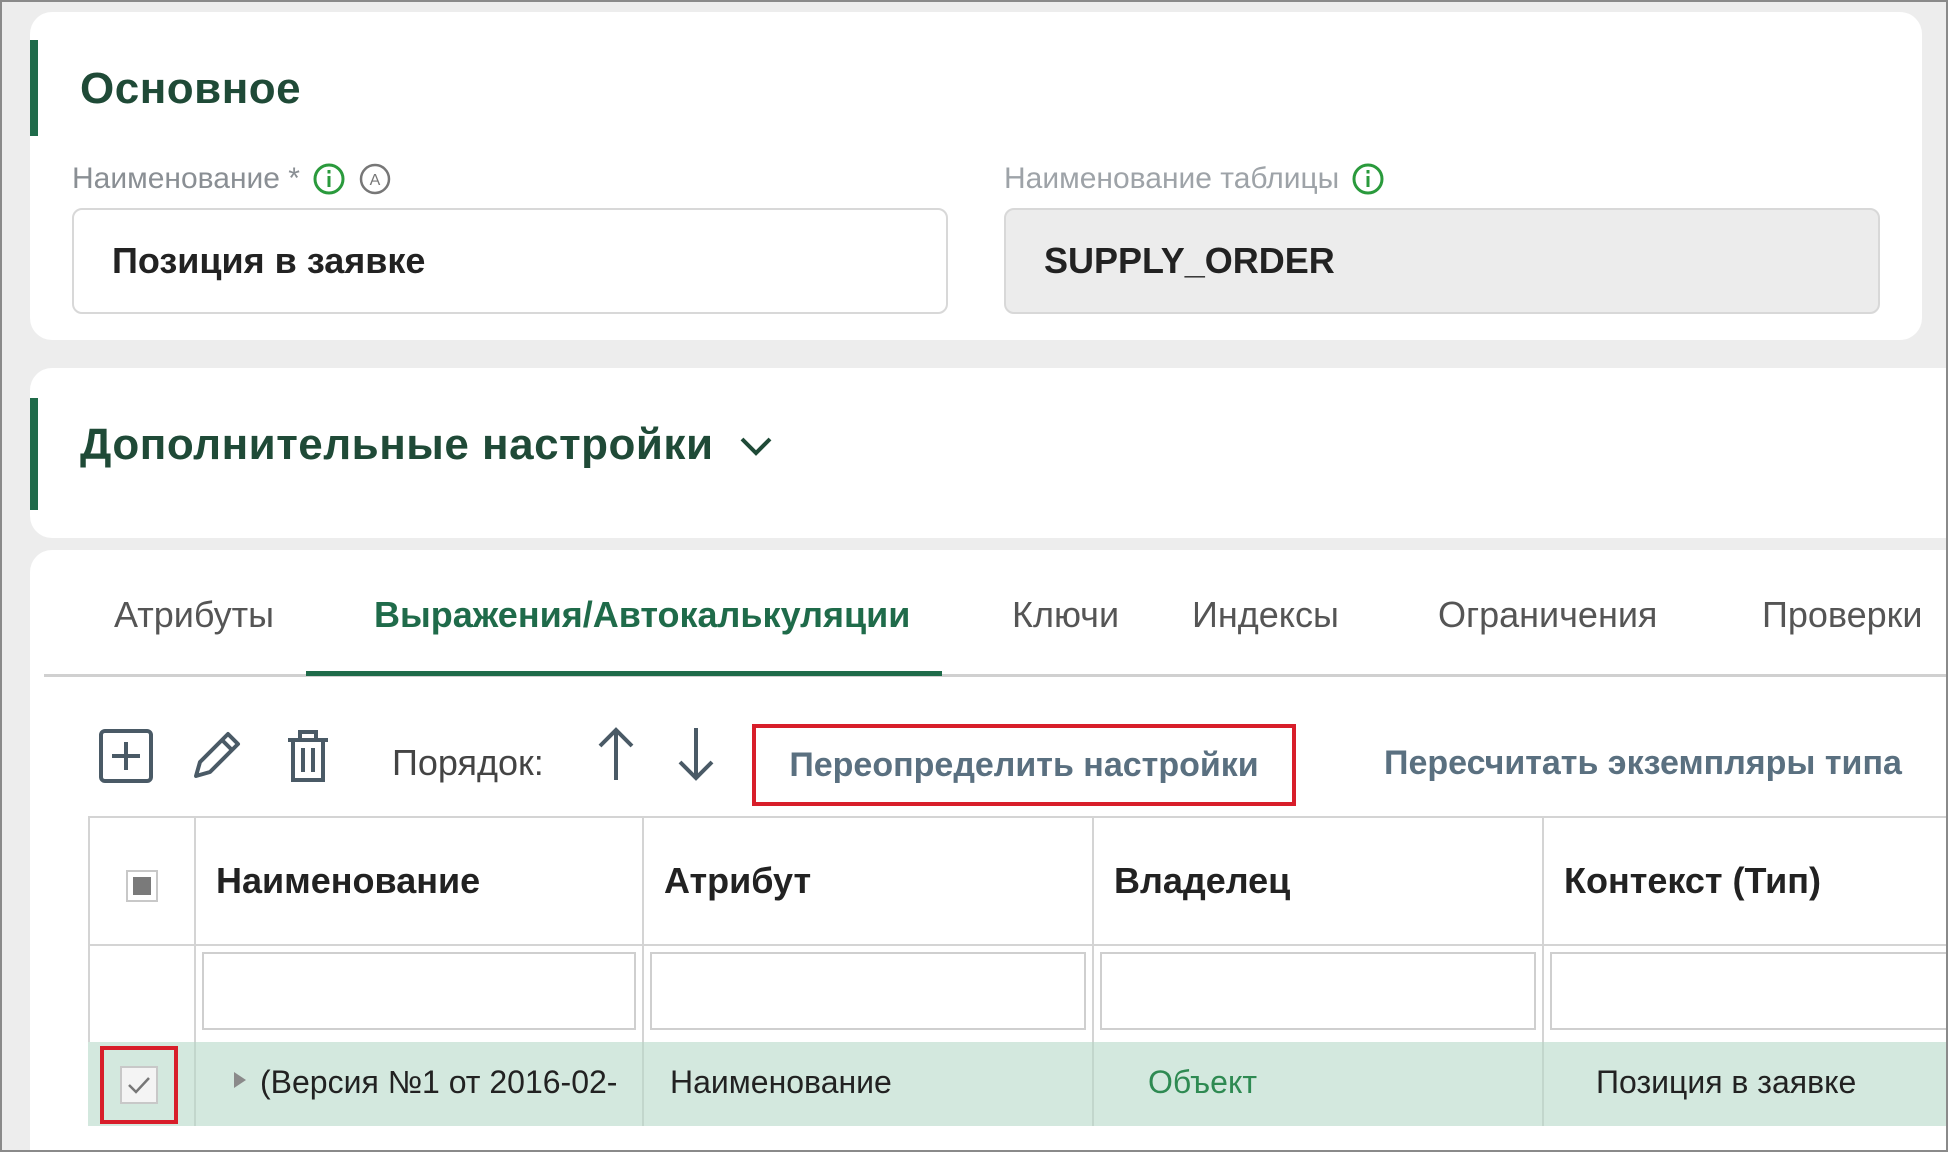  I want to click on chevron-down-icon, so click(756, 445).